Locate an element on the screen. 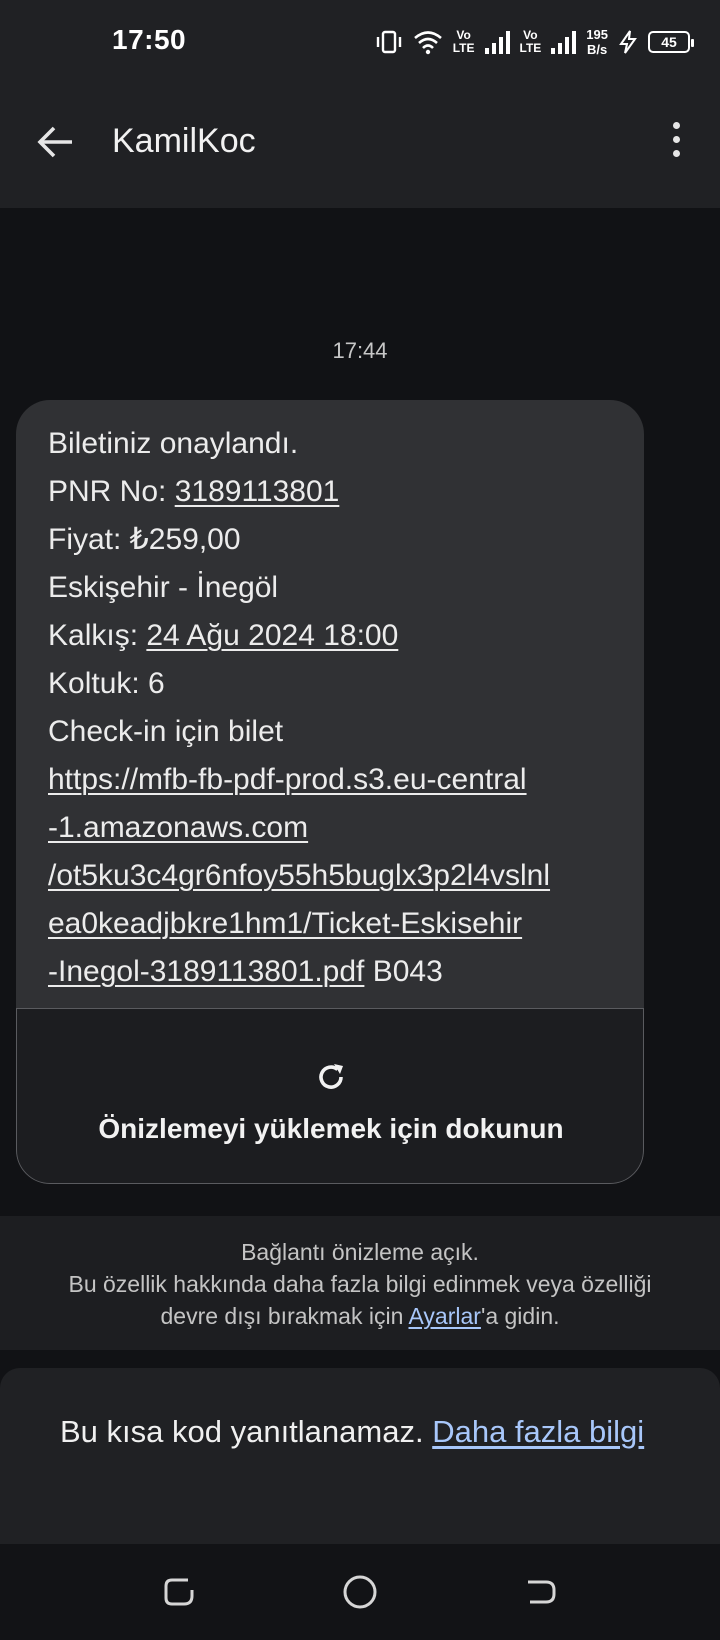 The width and height of the screenshot is (720, 1640). ticket-url-link: /ot5ku3c4gr6nfoy55h5buglx3p2l4vslnl is located at coordinates (335, 876).